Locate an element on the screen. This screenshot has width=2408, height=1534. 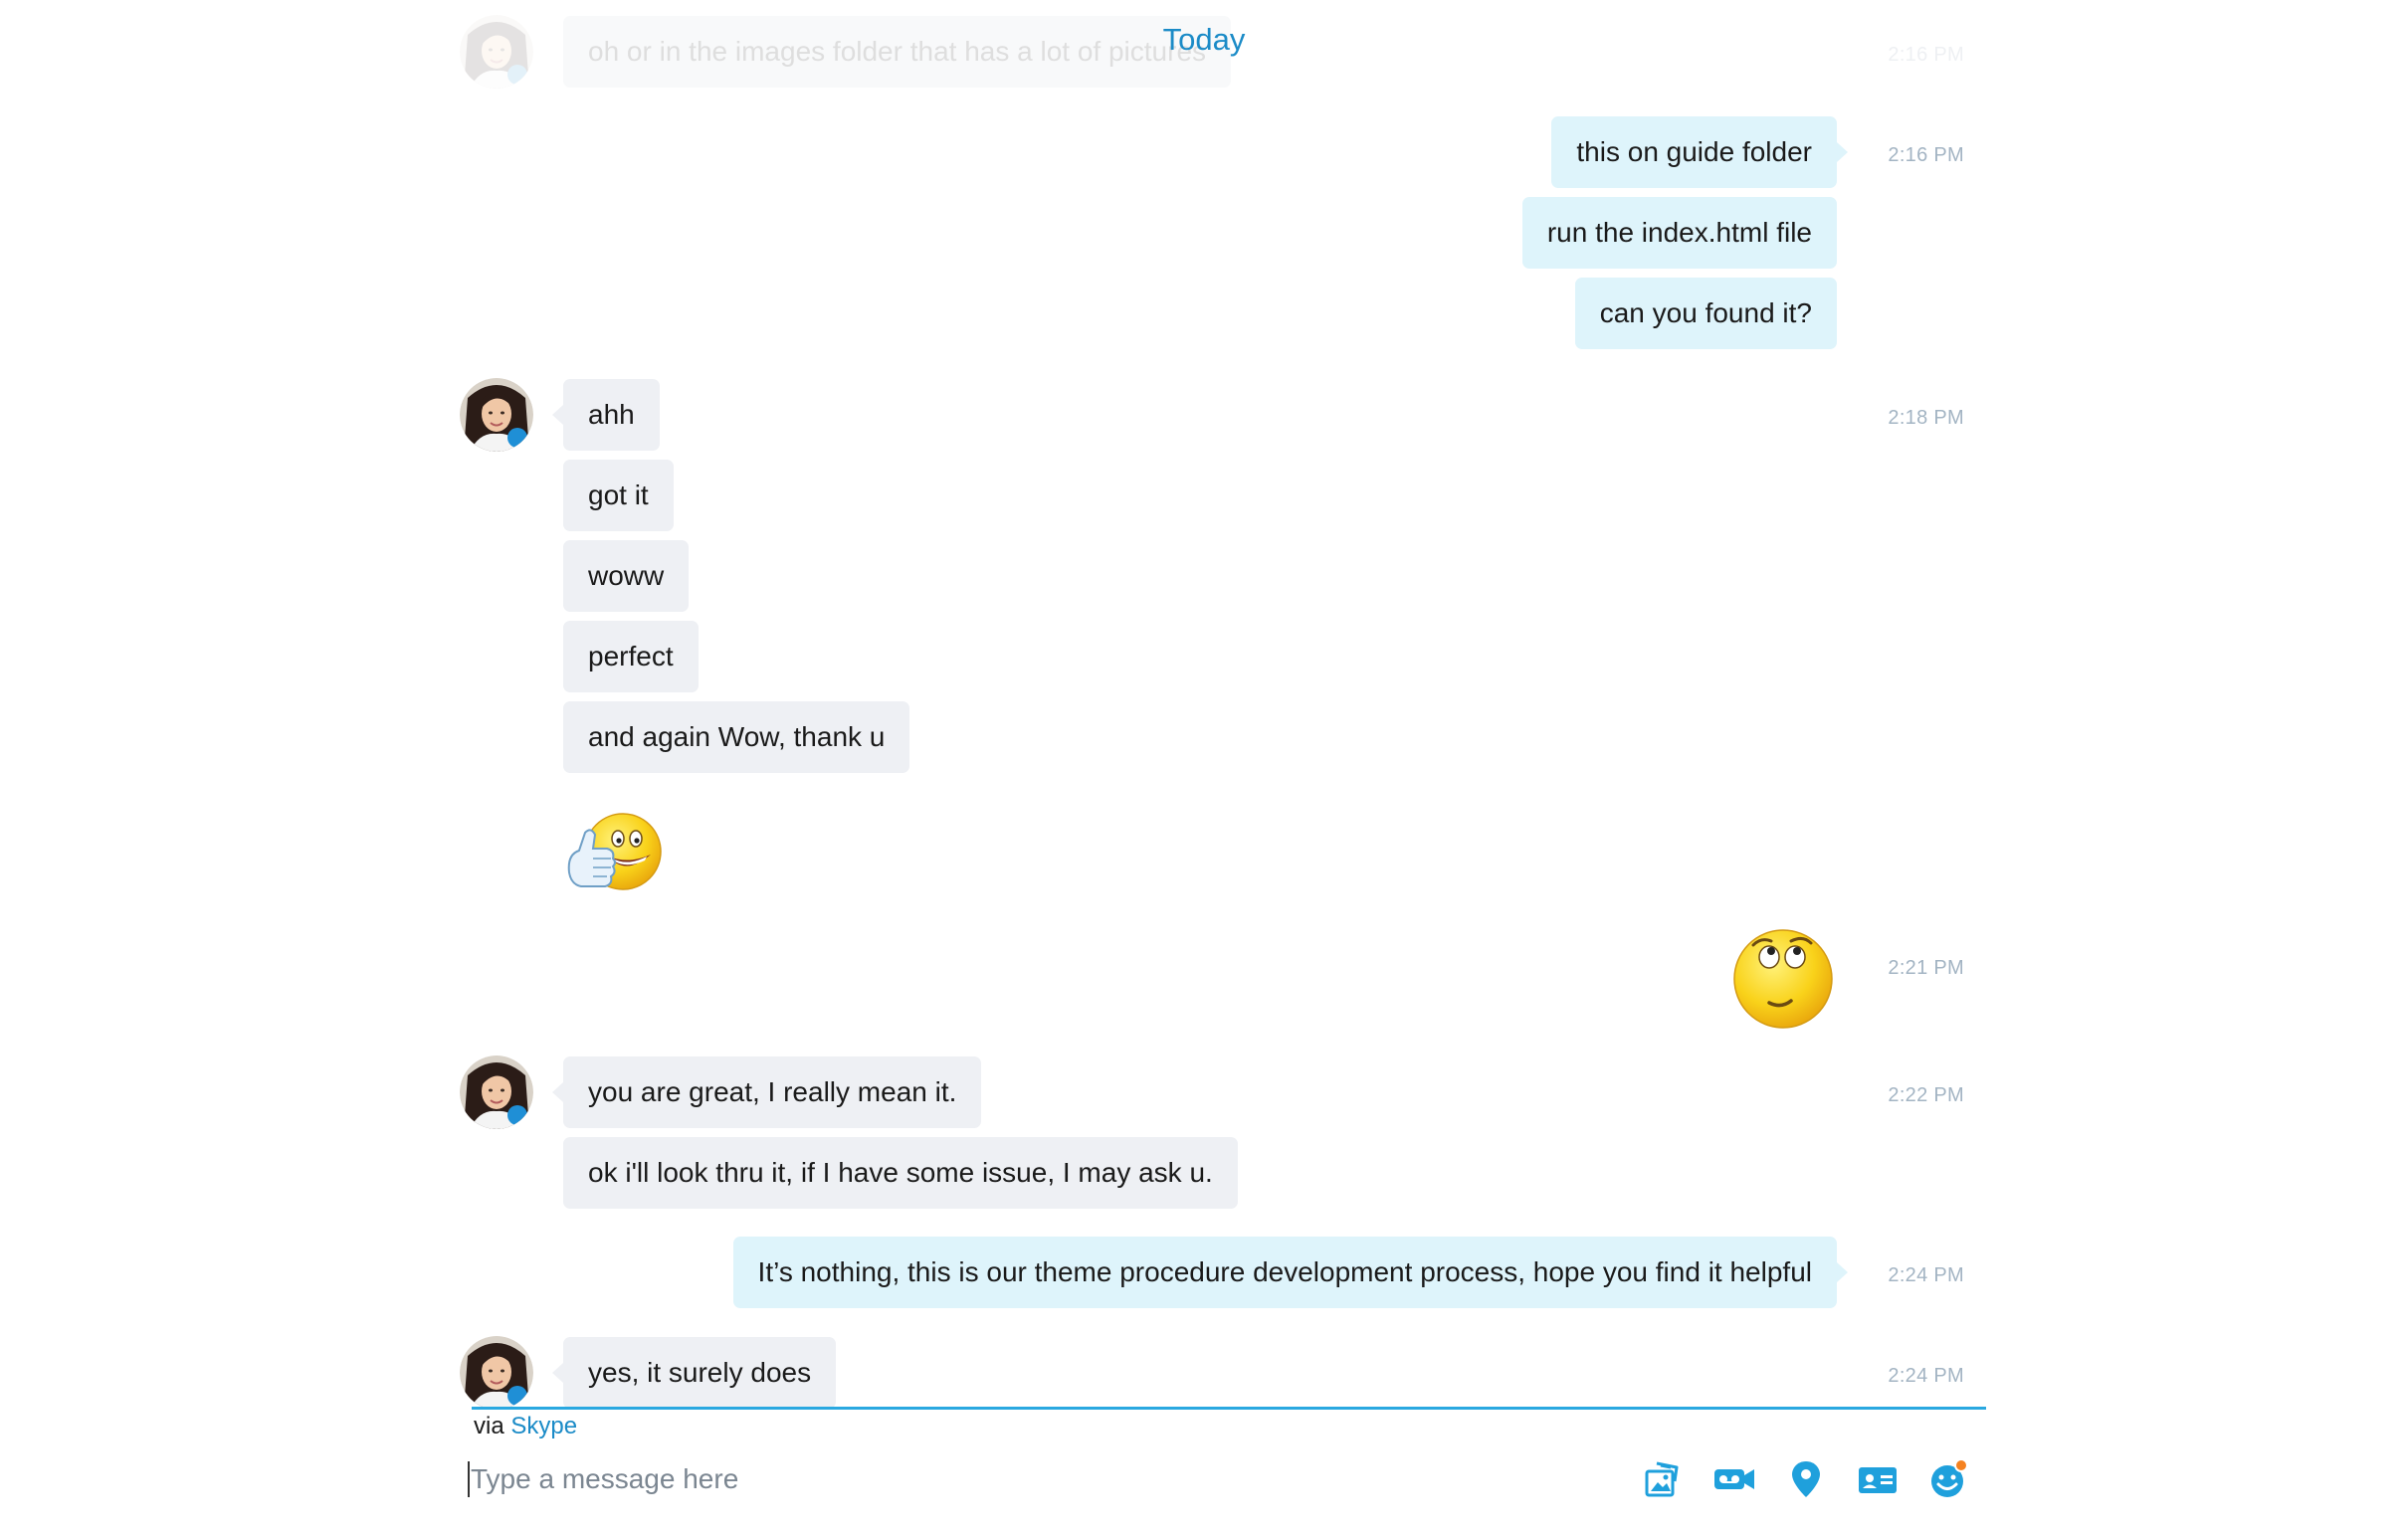
emoticon-icon is located at coordinates (1949, 1482).